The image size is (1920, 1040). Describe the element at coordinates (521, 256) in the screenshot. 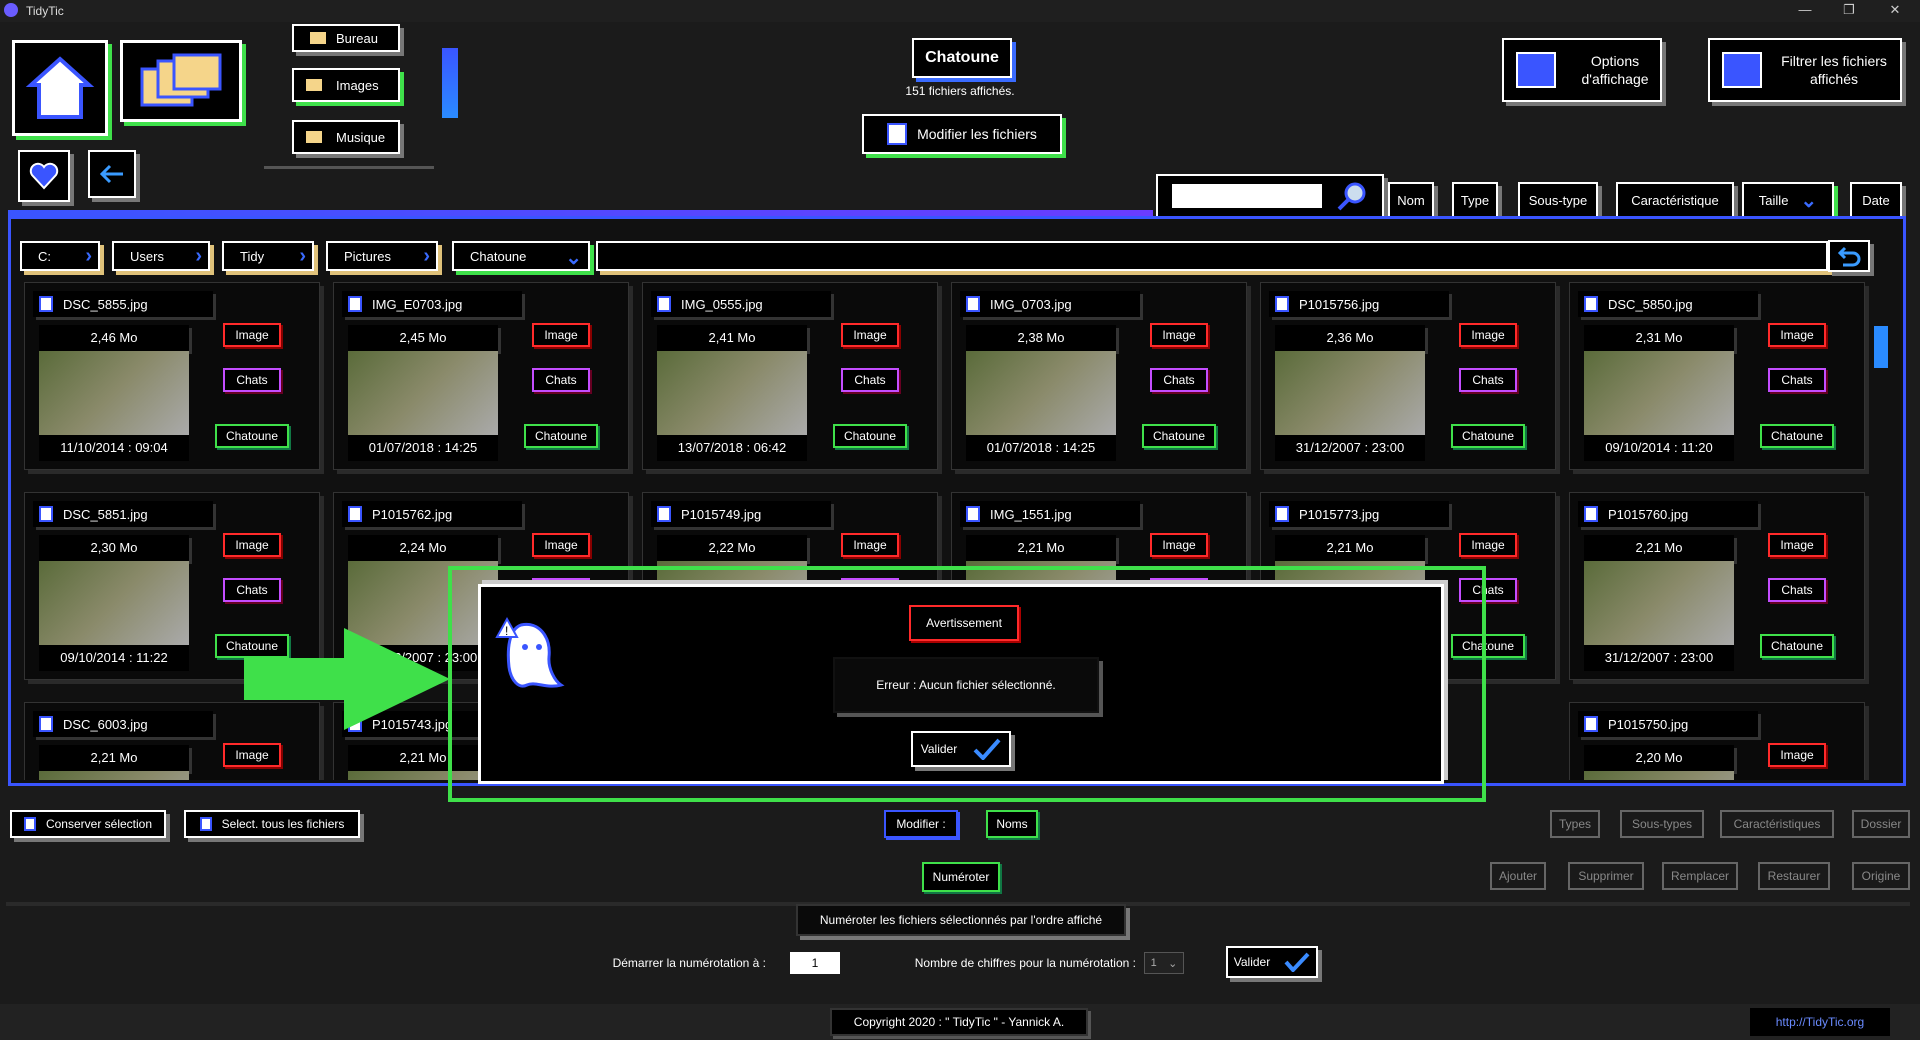

I see `breadcrumb-item-chatoune: Chatoune ⌄` at that location.